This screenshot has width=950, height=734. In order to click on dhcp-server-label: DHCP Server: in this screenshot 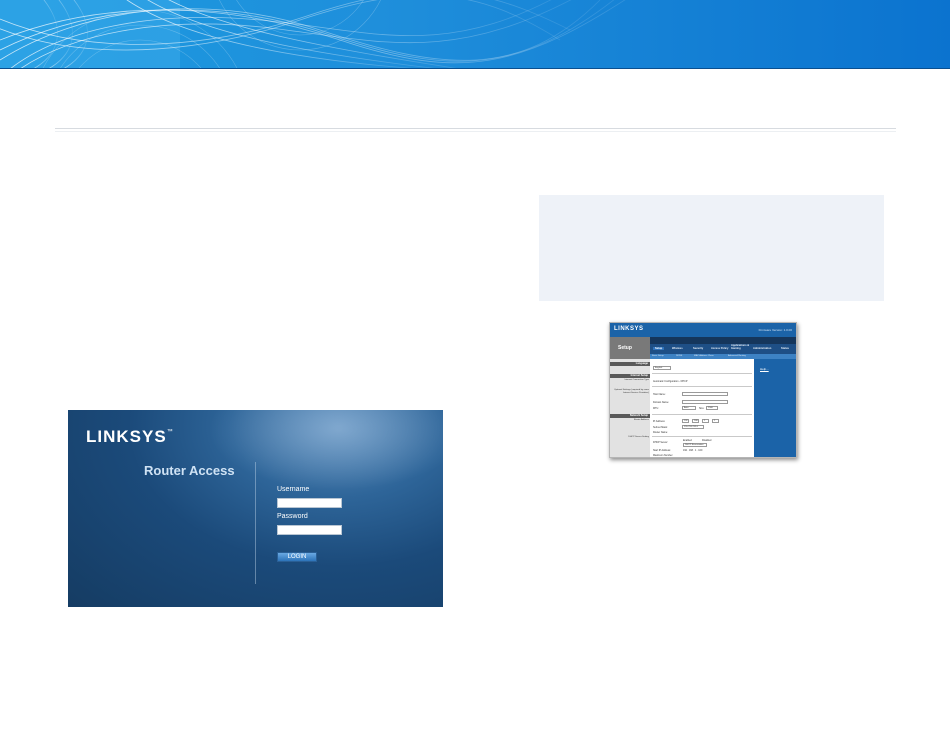, I will do `click(661, 442)`.